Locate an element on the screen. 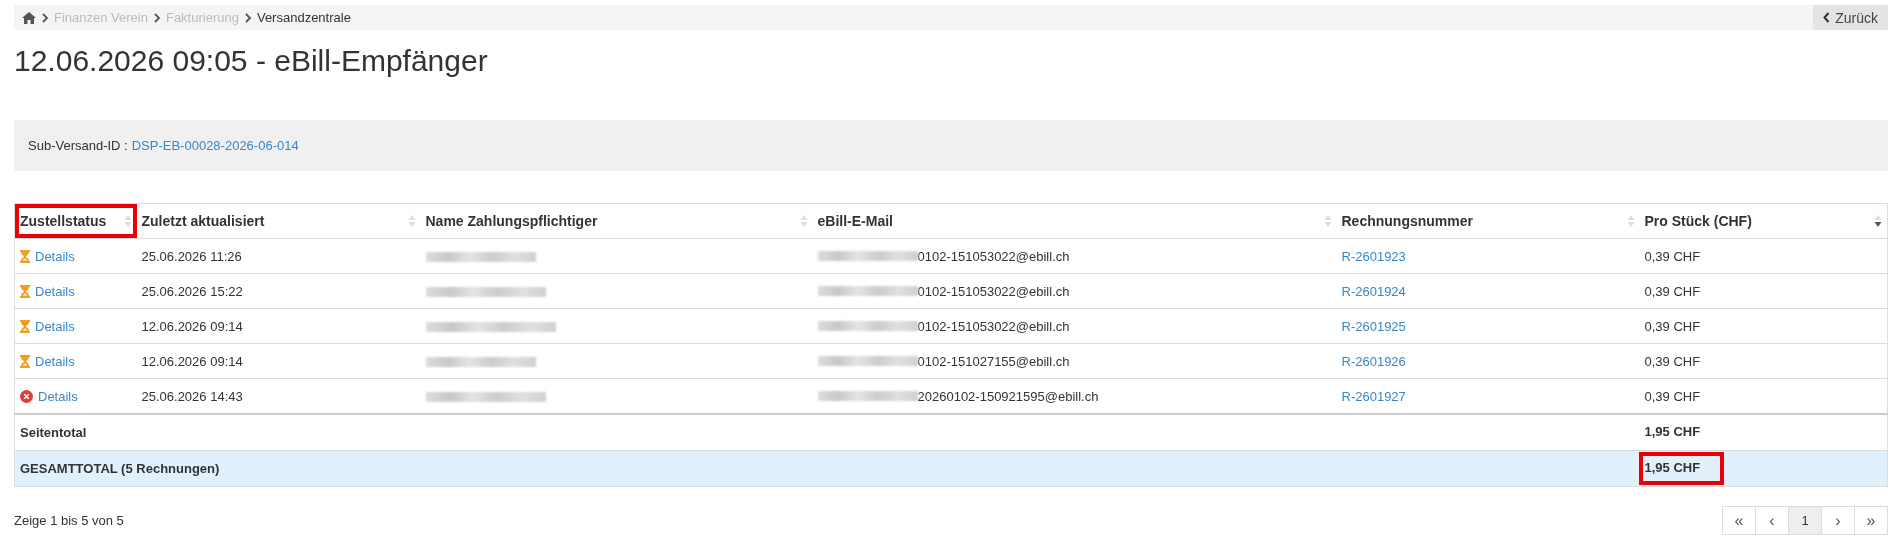  pagination-button: » is located at coordinates (1871, 520).